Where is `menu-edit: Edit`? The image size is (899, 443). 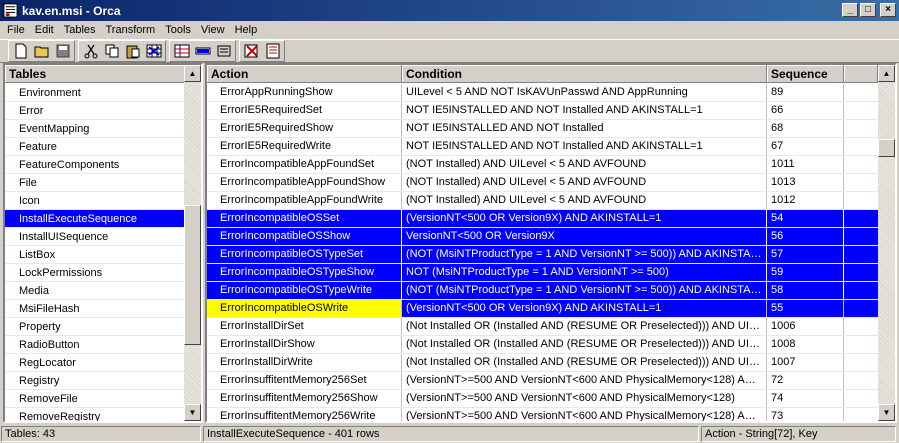 menu-edit: Edit is located at coordinates (44, 30).